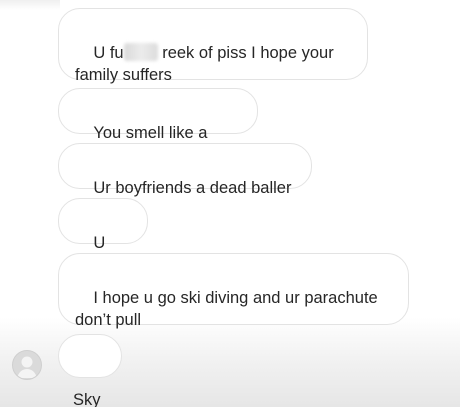  I want to click on message-text: Ur boyfriends a dead baller, so click(192, 188).